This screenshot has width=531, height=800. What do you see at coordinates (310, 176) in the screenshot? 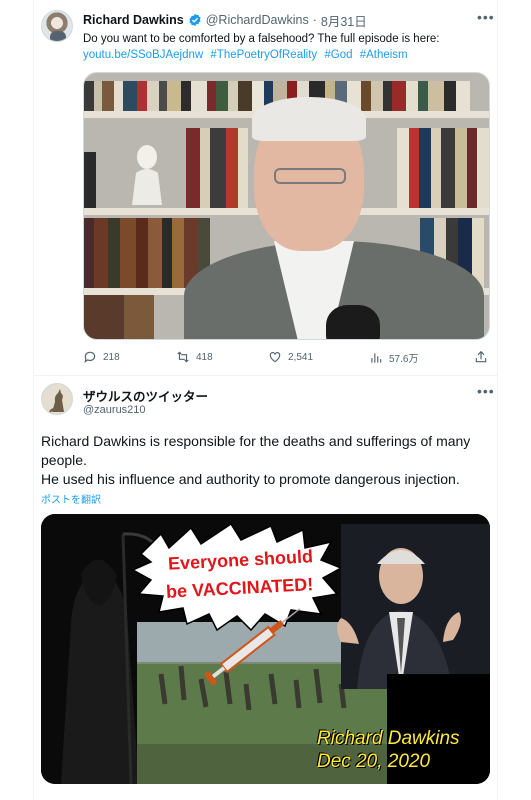
I see `person-glasses` at bounding box center [310, 176].